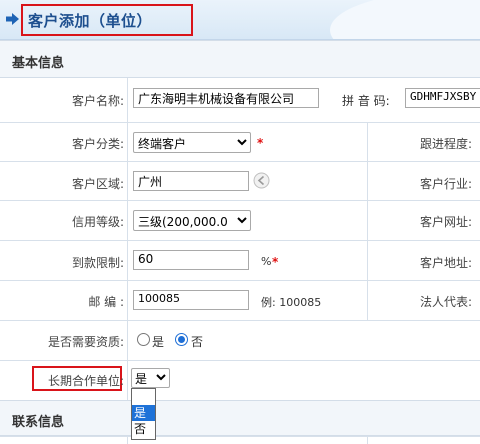 The width and height of the screenshot is (480, 444). What do you see at coordinates (191, 181) in the screenshot?
I see `region-input: 广州` at bounding box center [191, 181].